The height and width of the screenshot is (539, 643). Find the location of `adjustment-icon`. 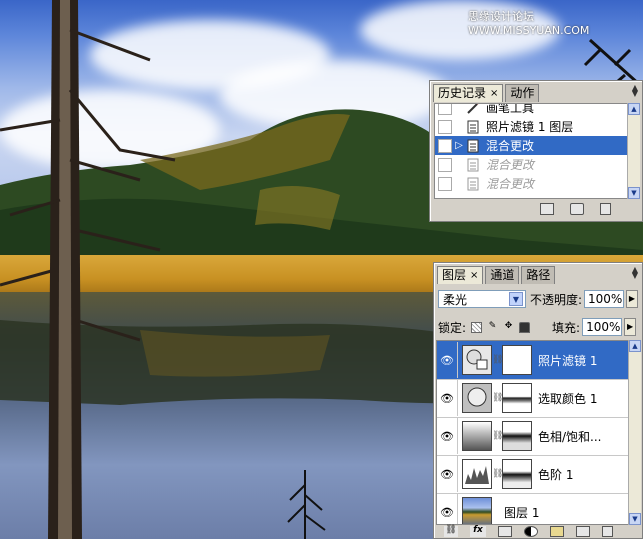

adjustment-icon is located at coordinates (531, 531).